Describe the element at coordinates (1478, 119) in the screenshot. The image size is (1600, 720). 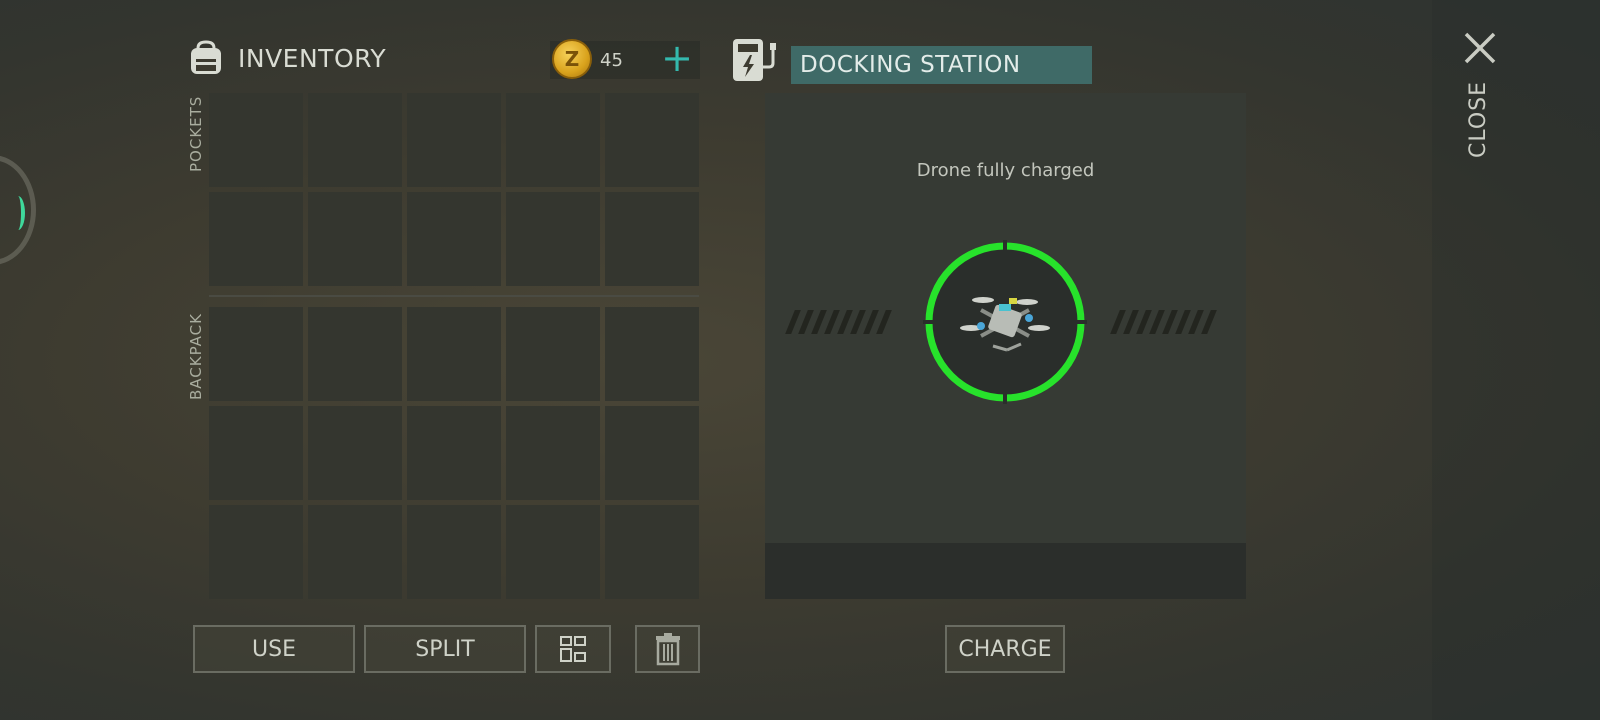
I see `close-button-label: CLOSE` at that location.